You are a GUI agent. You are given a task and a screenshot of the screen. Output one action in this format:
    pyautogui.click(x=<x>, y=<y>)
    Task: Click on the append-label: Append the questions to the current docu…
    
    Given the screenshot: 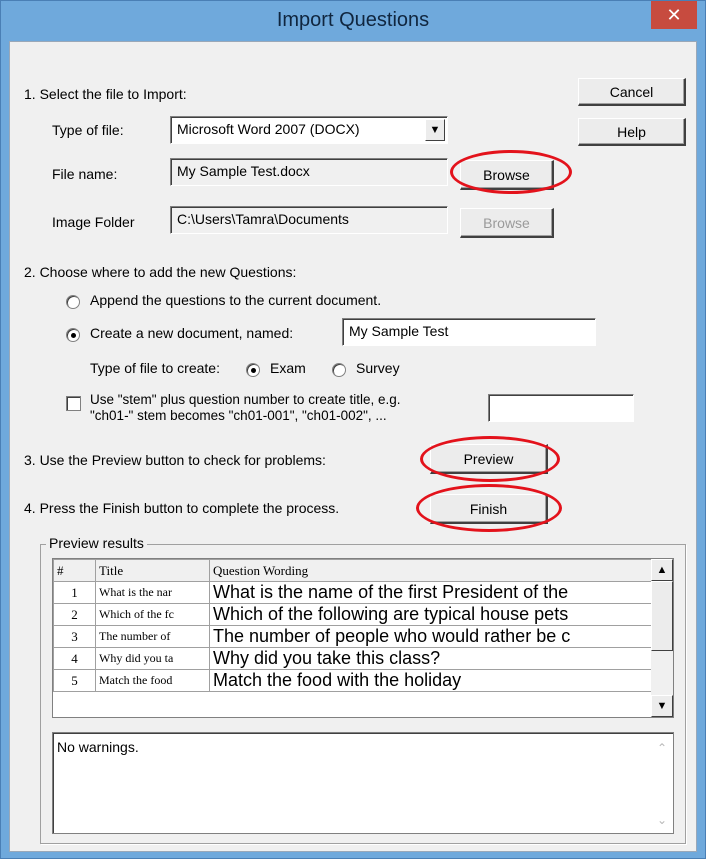 What is the action you would take?
    pyautogui.click(x=236, y=300)
    